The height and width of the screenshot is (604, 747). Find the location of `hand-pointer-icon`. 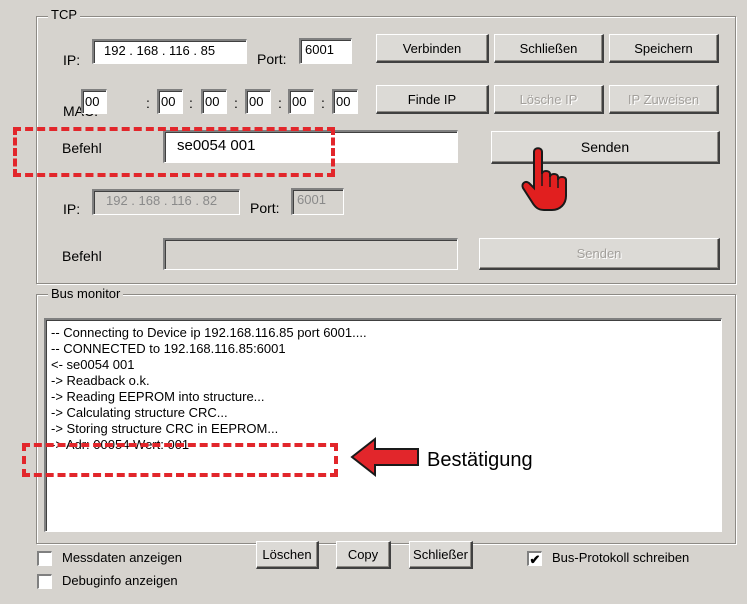

hand-pointer-icon is located at coordinates (547, 180).